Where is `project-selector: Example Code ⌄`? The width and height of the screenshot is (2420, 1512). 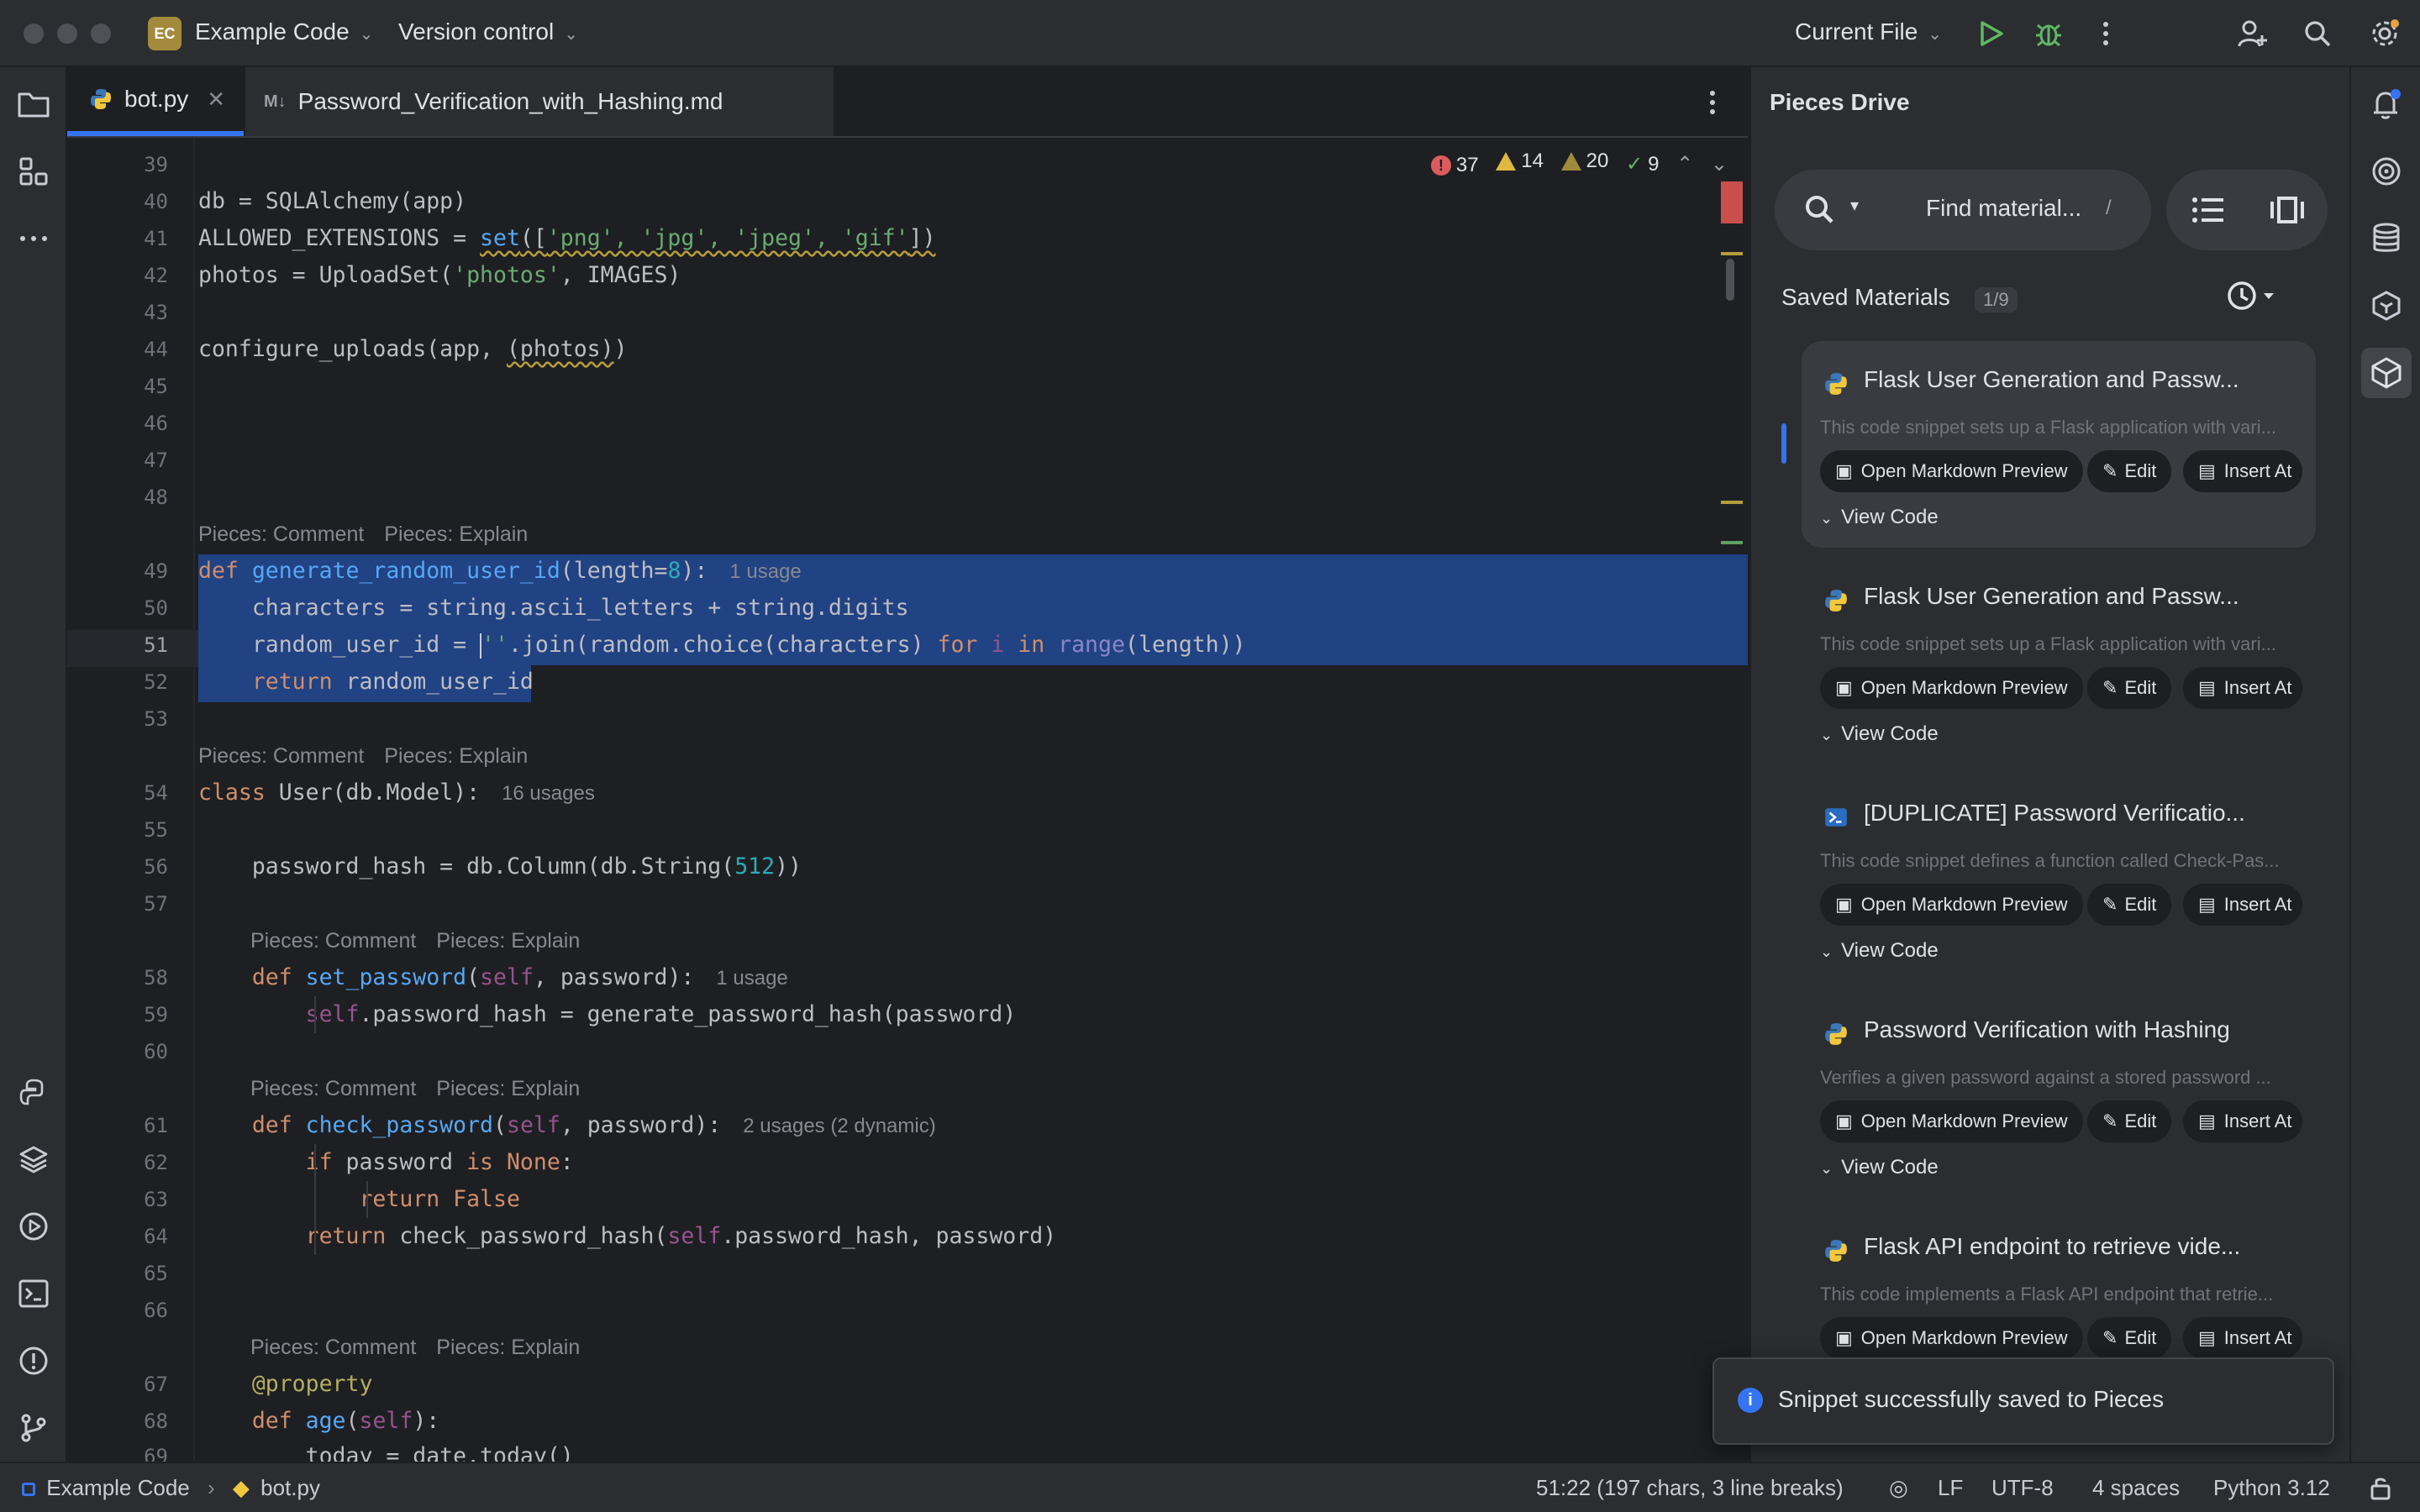 project-selector: Example Code ⌄ is located at coordinates (284, 31).